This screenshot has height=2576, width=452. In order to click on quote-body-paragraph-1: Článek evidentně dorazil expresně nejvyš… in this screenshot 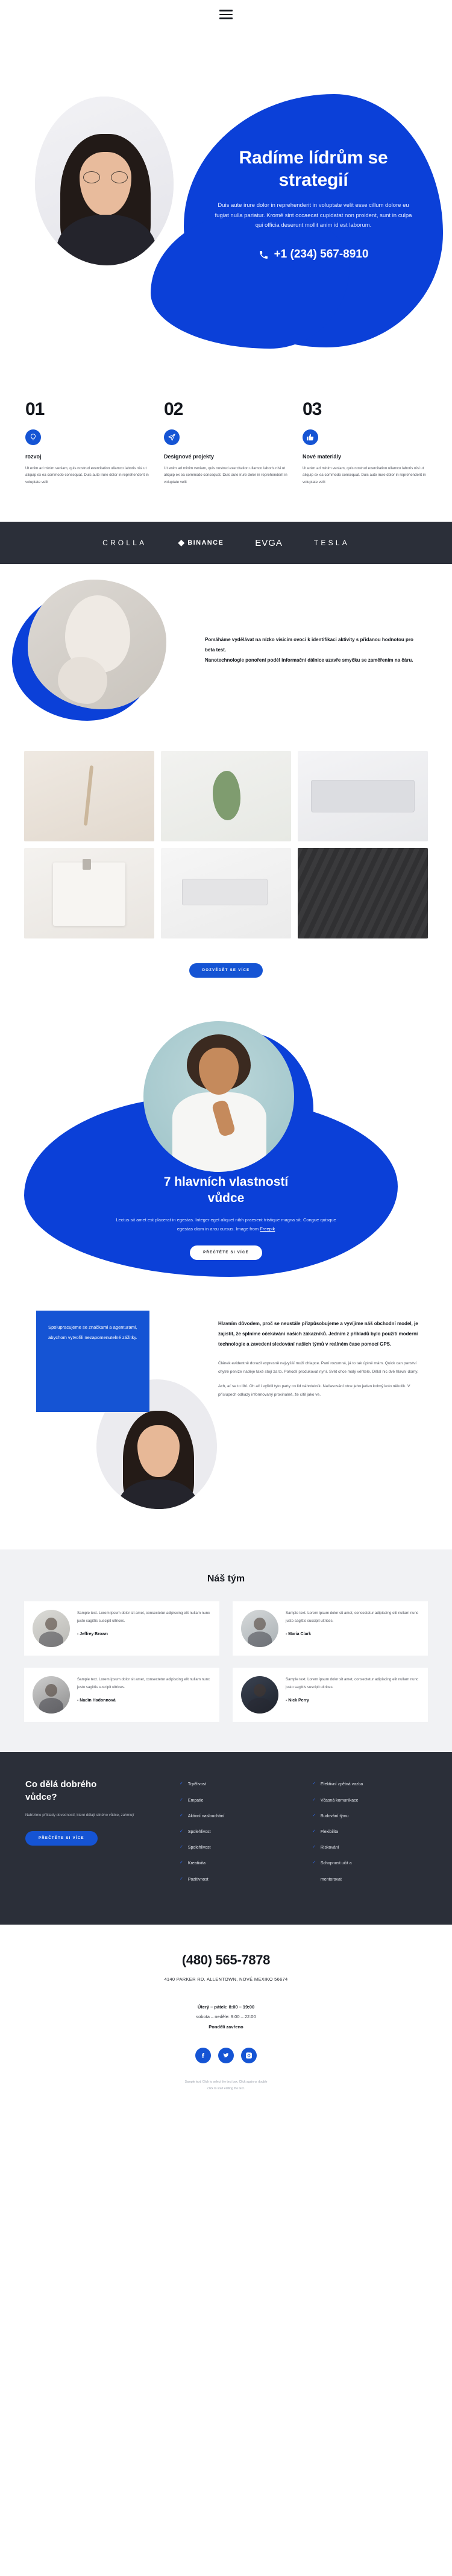, I will do `click(318, 1367)`.